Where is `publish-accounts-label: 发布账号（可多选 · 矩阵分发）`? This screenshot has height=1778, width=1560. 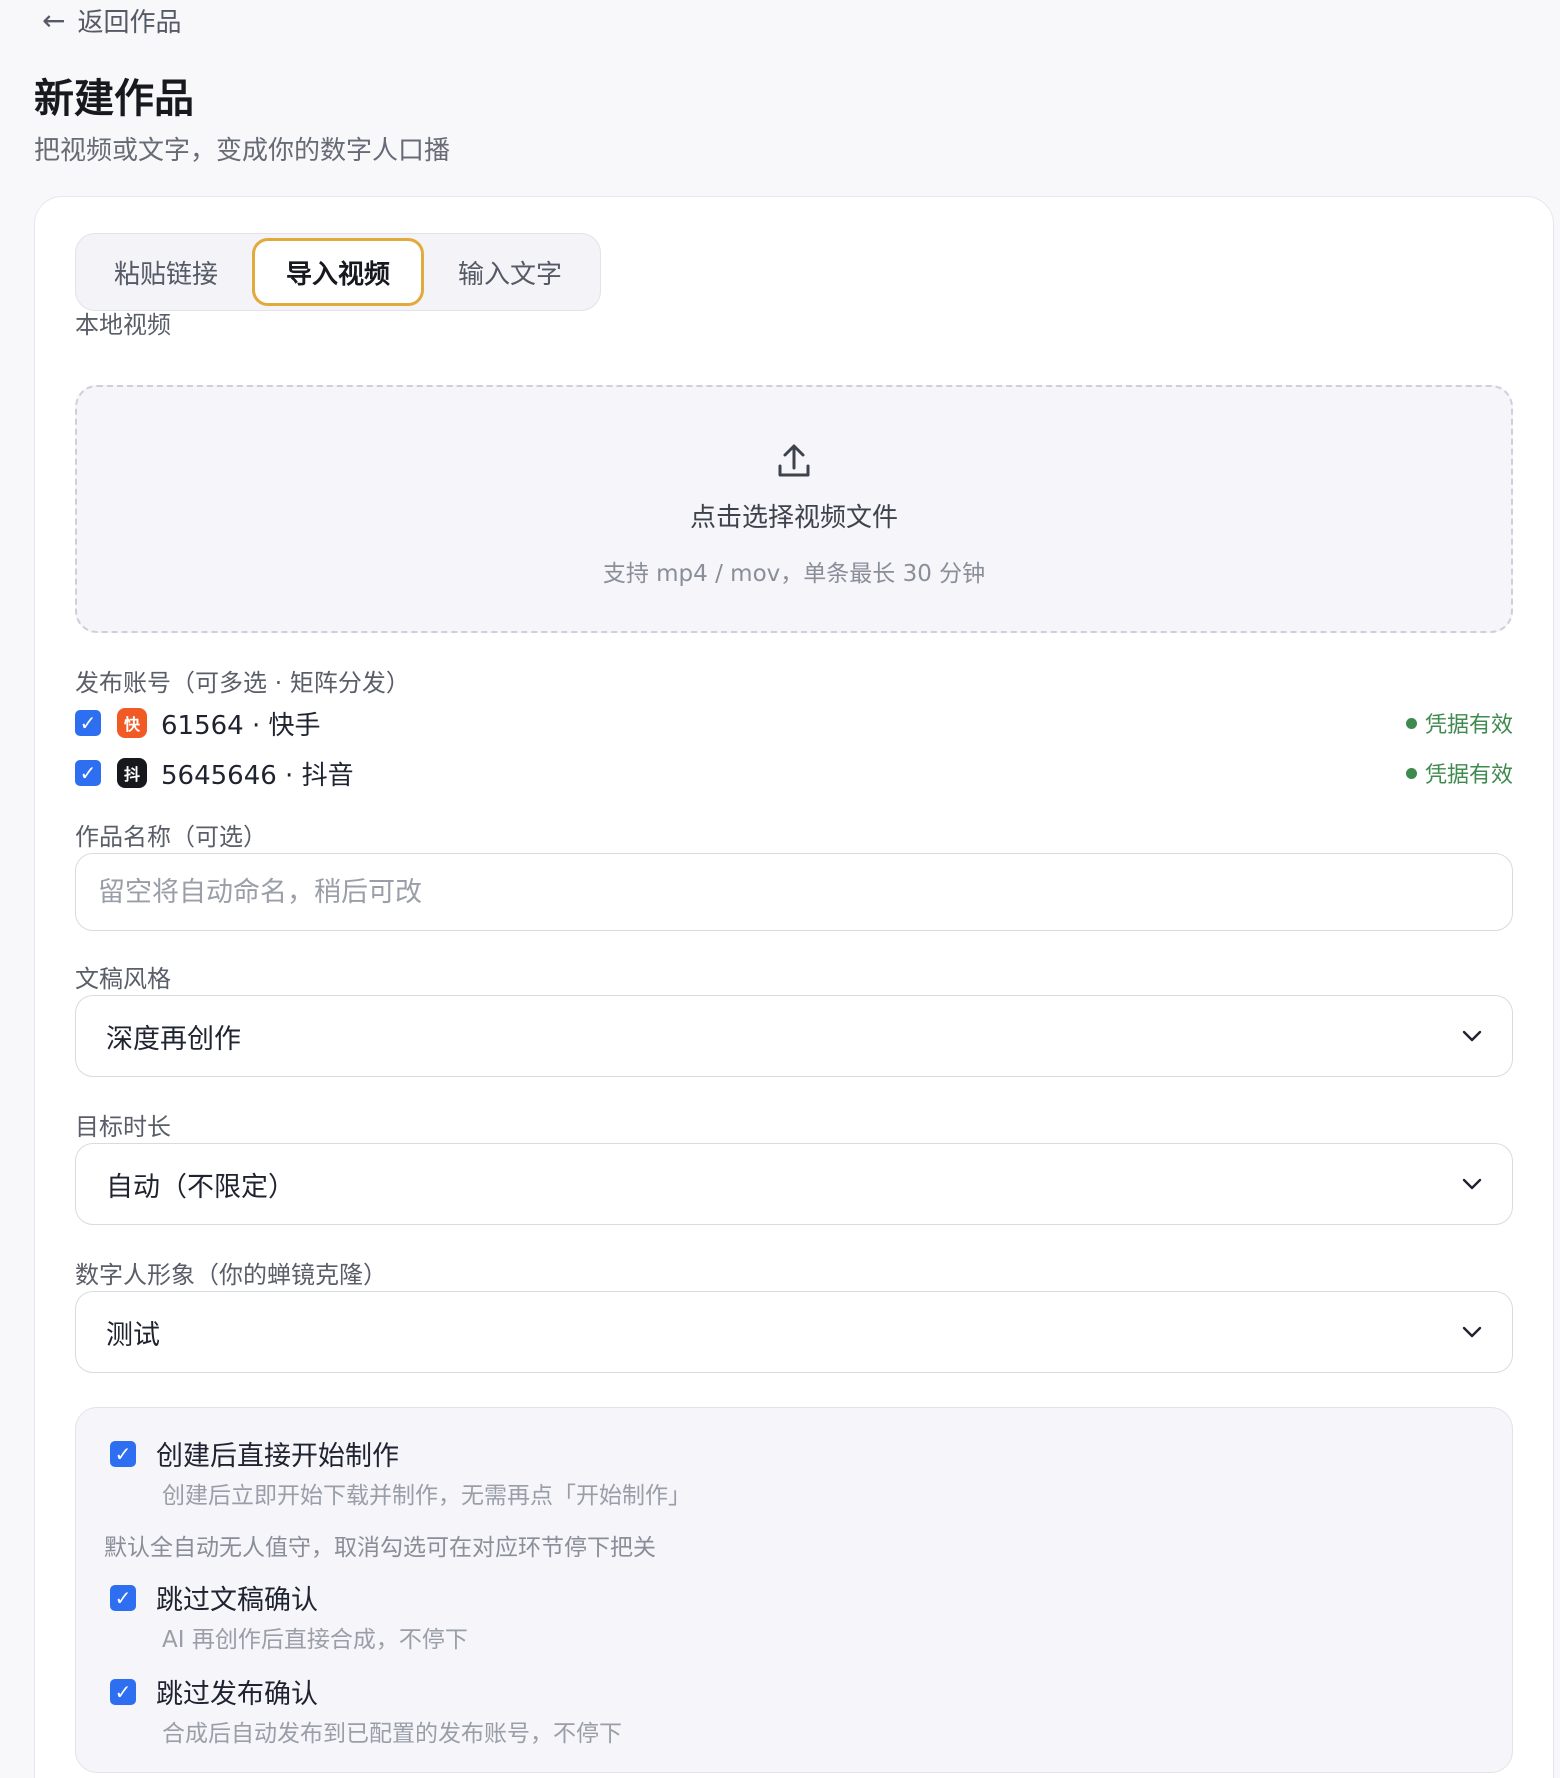 publish-accounts-label: 发布账号（可多选 · 矩阵分发） is located at coordinates (242, 683).